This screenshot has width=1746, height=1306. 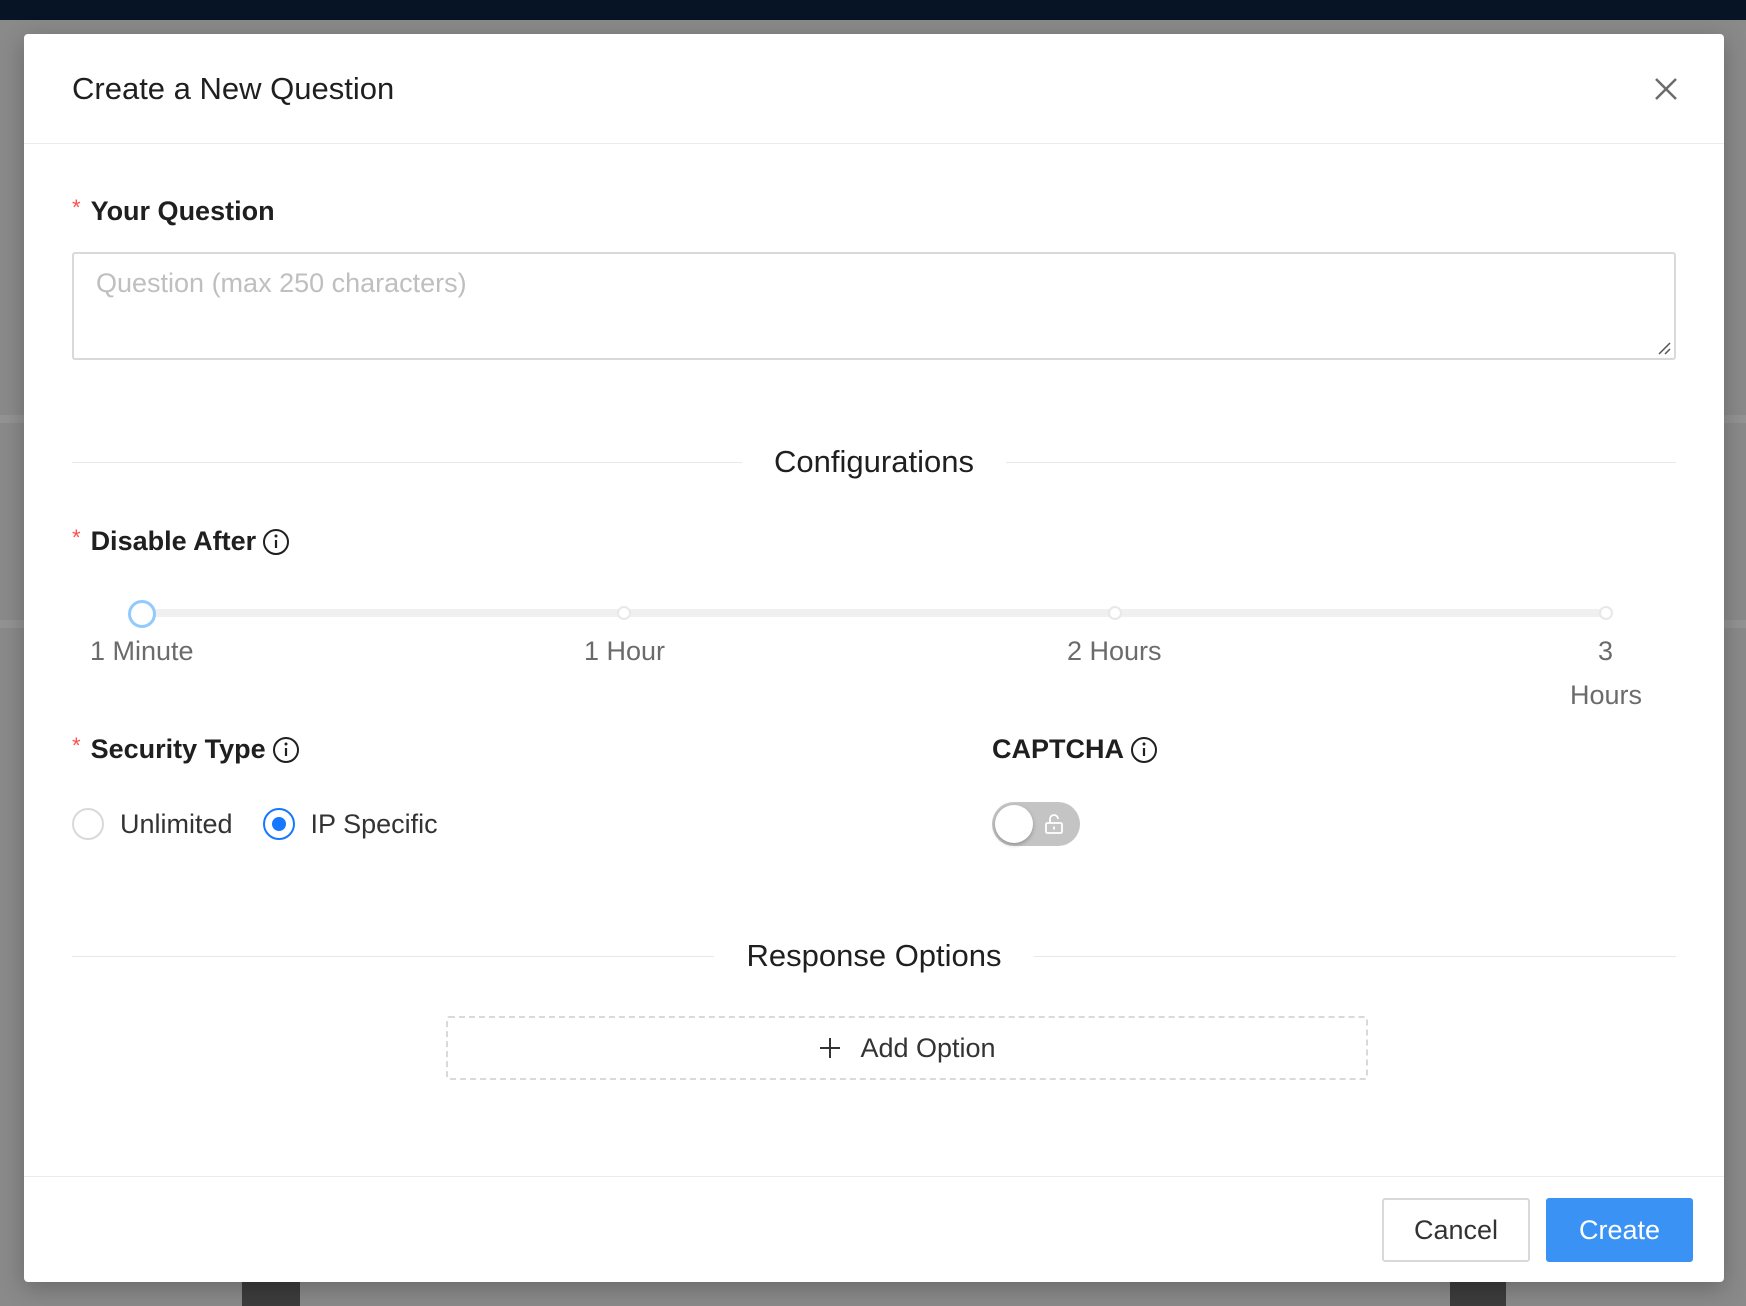 I want to click on radio-unlimited: Unlimited, so click(x=152, y=824).